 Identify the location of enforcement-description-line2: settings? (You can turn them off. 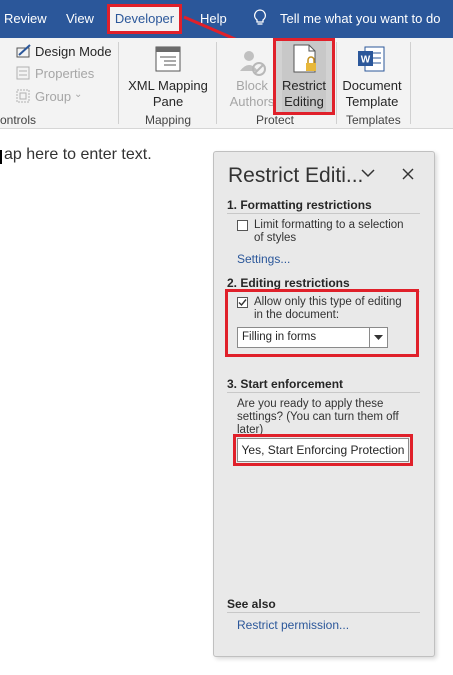
(318, 417).